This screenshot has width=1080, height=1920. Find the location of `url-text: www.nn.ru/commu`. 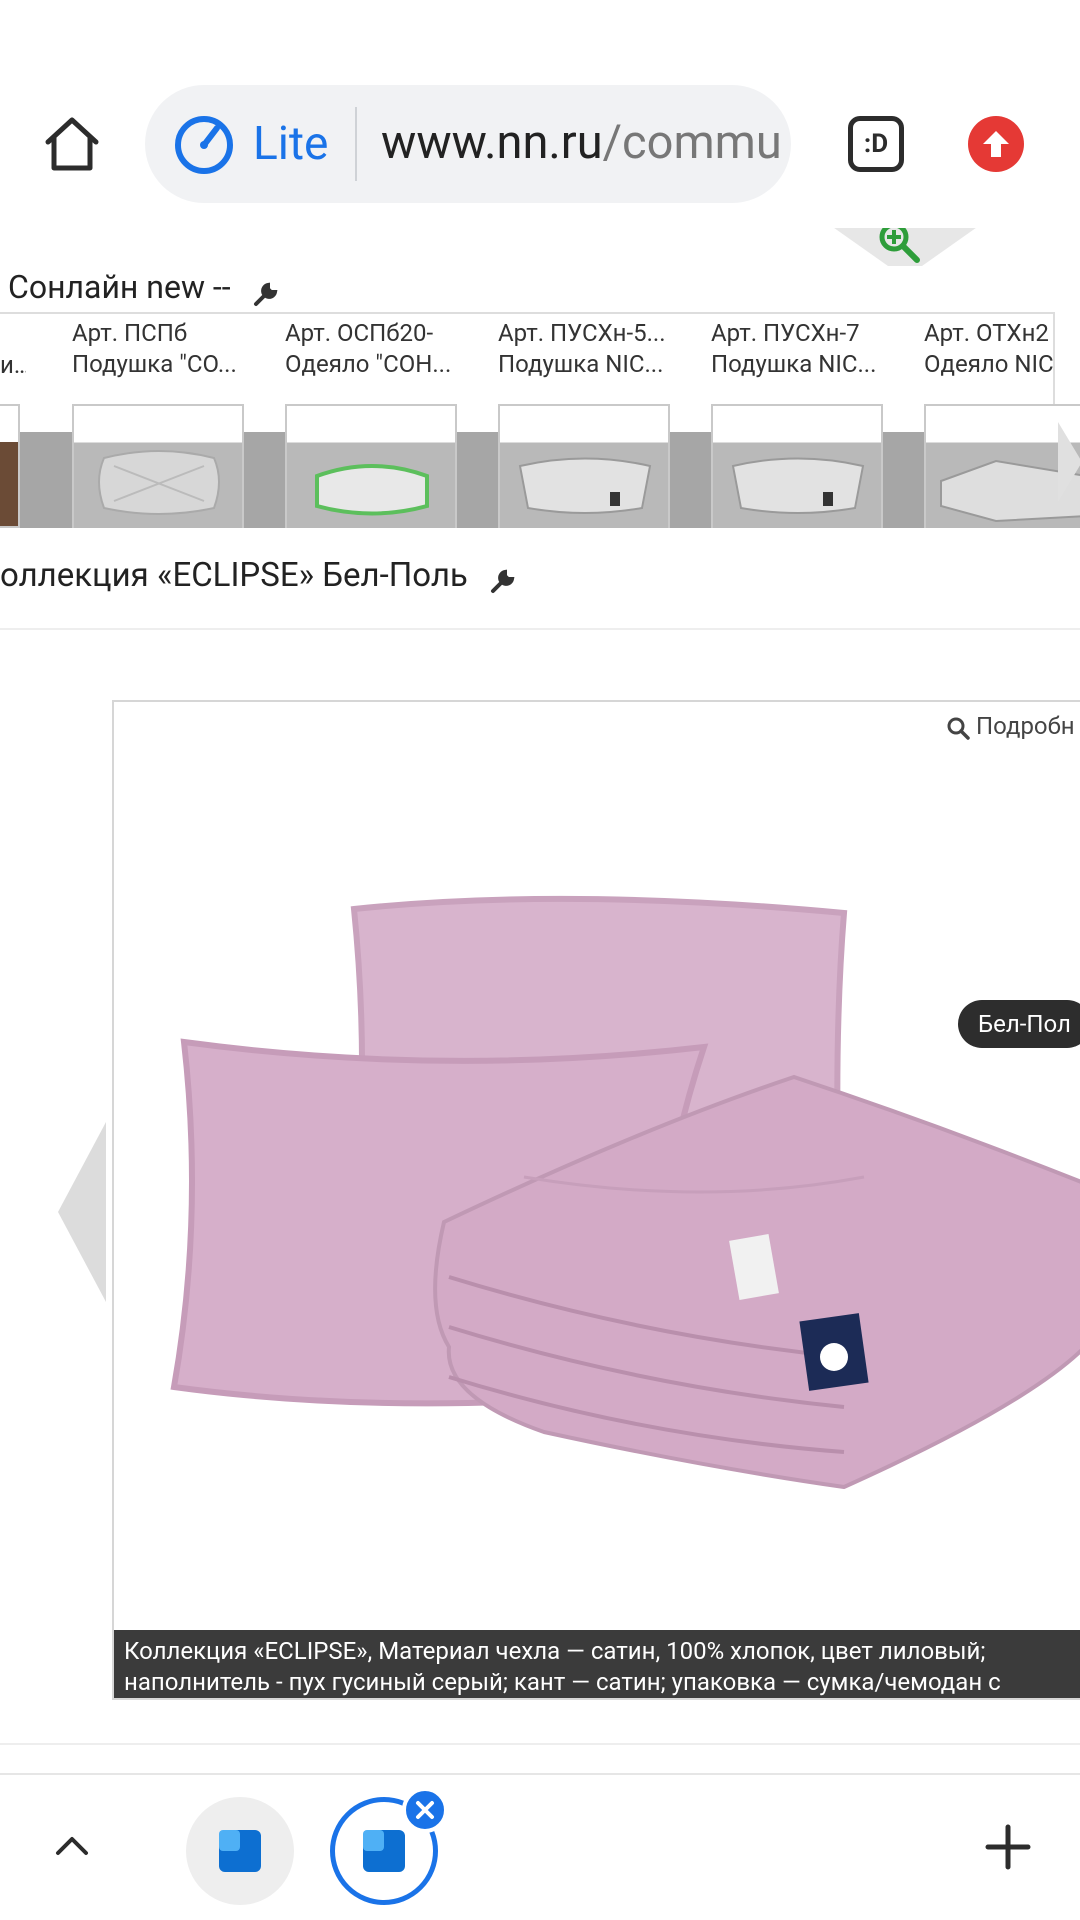

url-text: www.nn.ru/commu is located at coordinates (581, 142).